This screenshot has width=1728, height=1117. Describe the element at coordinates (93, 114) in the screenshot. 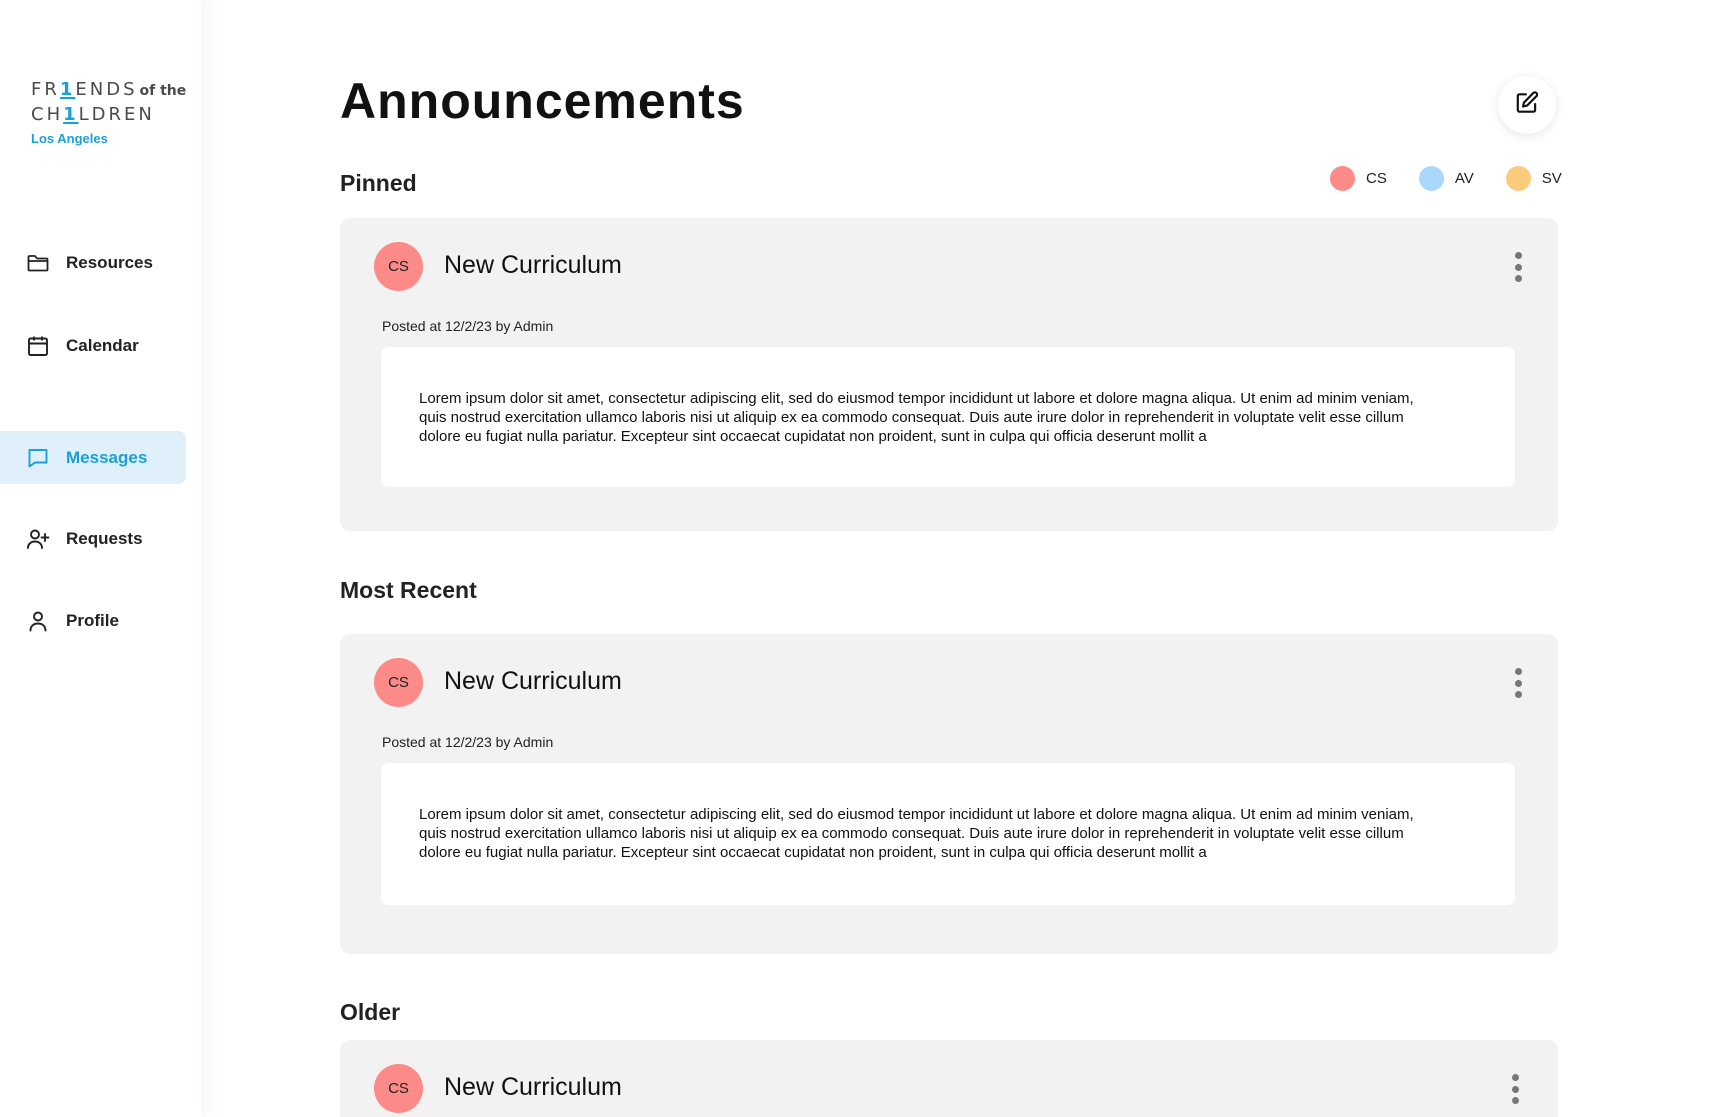

I see `logo-line-2: CH1LDREN` at that location.